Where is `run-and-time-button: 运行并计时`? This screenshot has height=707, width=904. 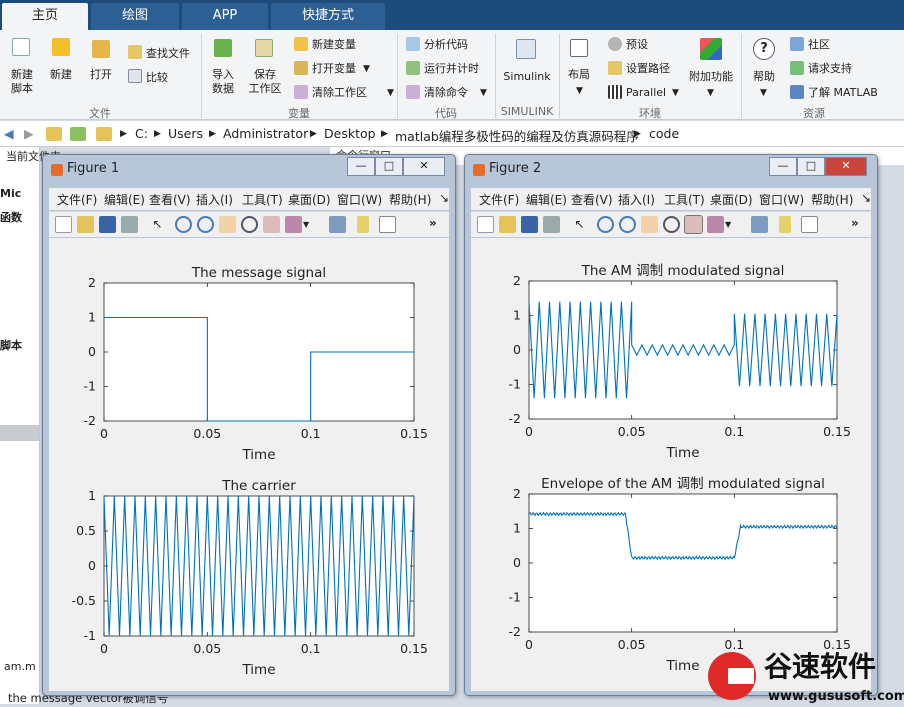
run-and-time-button: 运行并计时 is located at coordinates (451, 69).